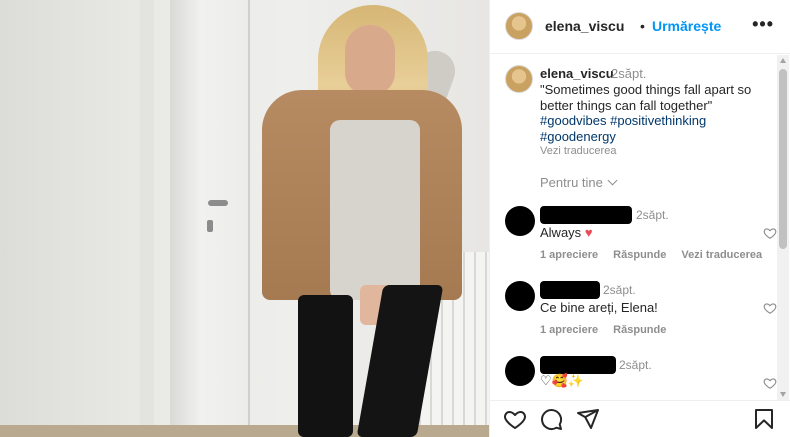 This screenshot has height=437, width=790. What do you see at coordinates (623, 120) in the screenshot?
I see `hashtag-line-1: #goodvibes #positivethinking` at bounding box center [623, 120].